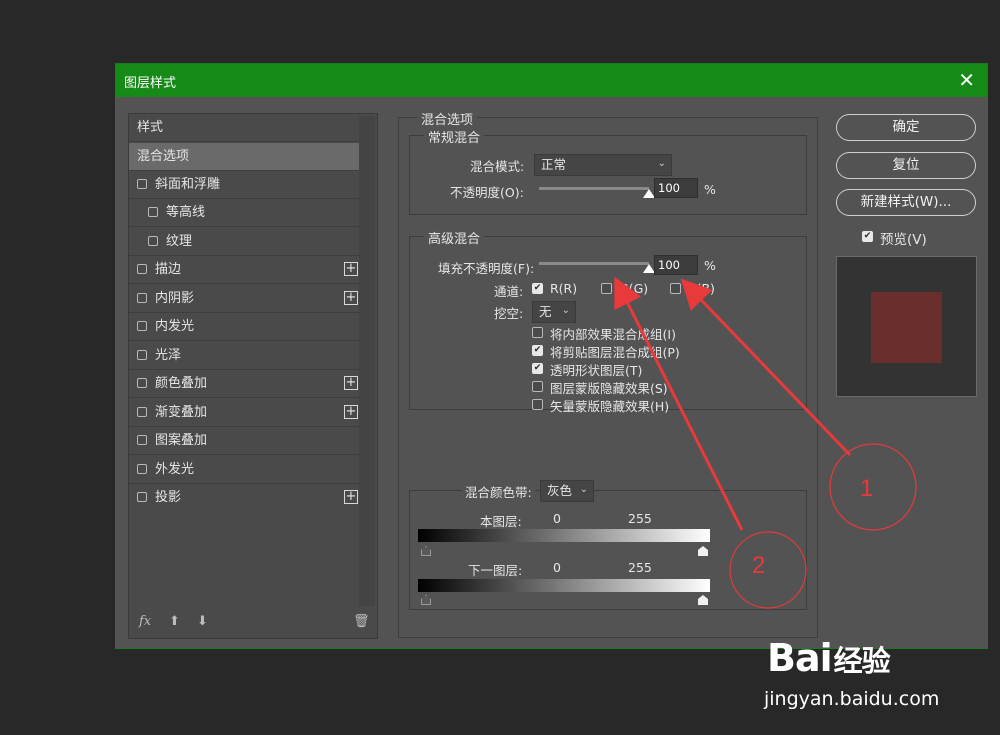 The image size is (1000, 735). Describe the element at coordinates (487, 192) in the screenshot. I see `opacity-label: 不透明度(O):` at that location.